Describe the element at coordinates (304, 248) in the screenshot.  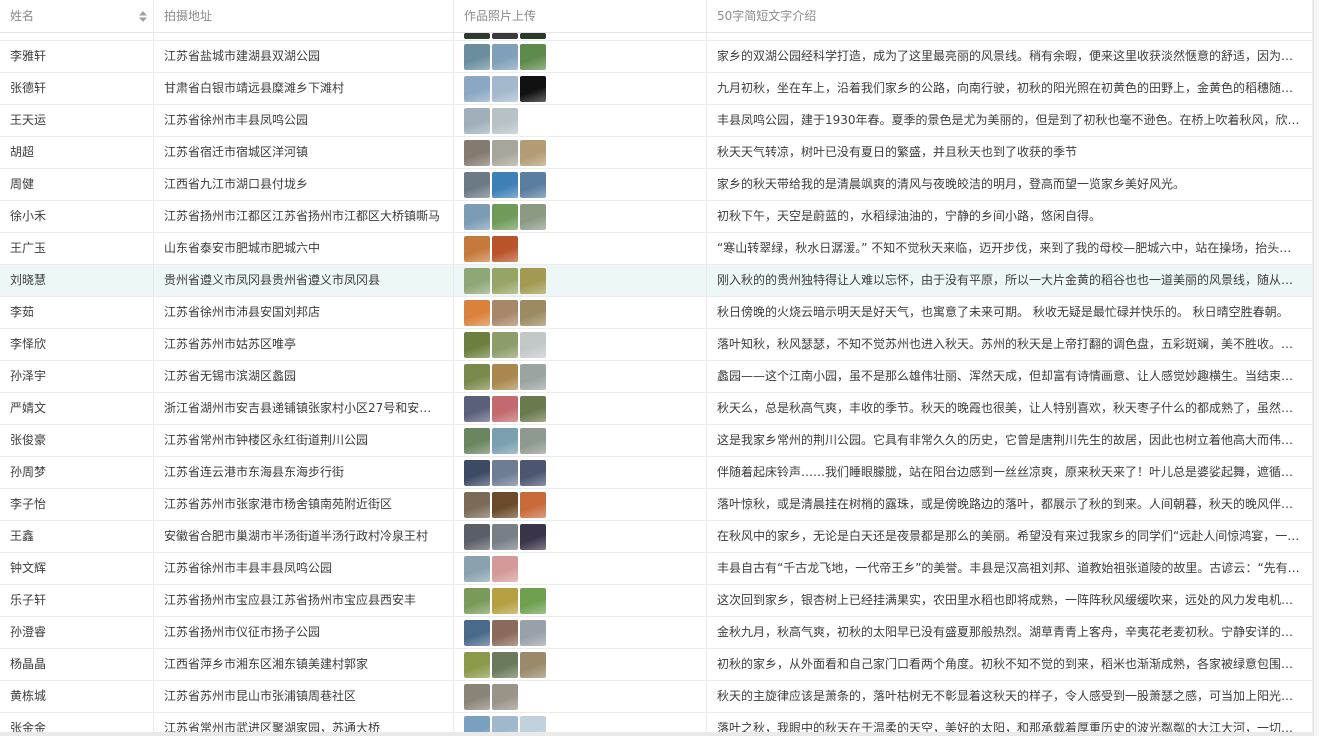
I see `cell-address: 山东省泰安市肥城市肥城六中` at that location.